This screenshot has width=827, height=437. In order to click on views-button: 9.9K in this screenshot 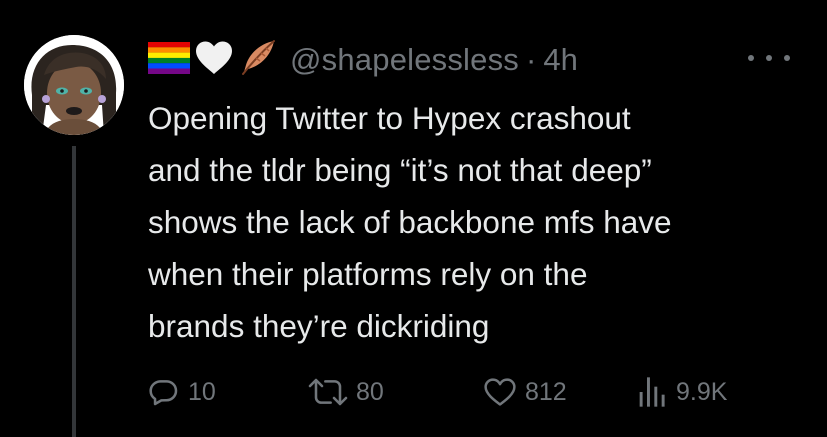, I will do `click(682, 392)`.